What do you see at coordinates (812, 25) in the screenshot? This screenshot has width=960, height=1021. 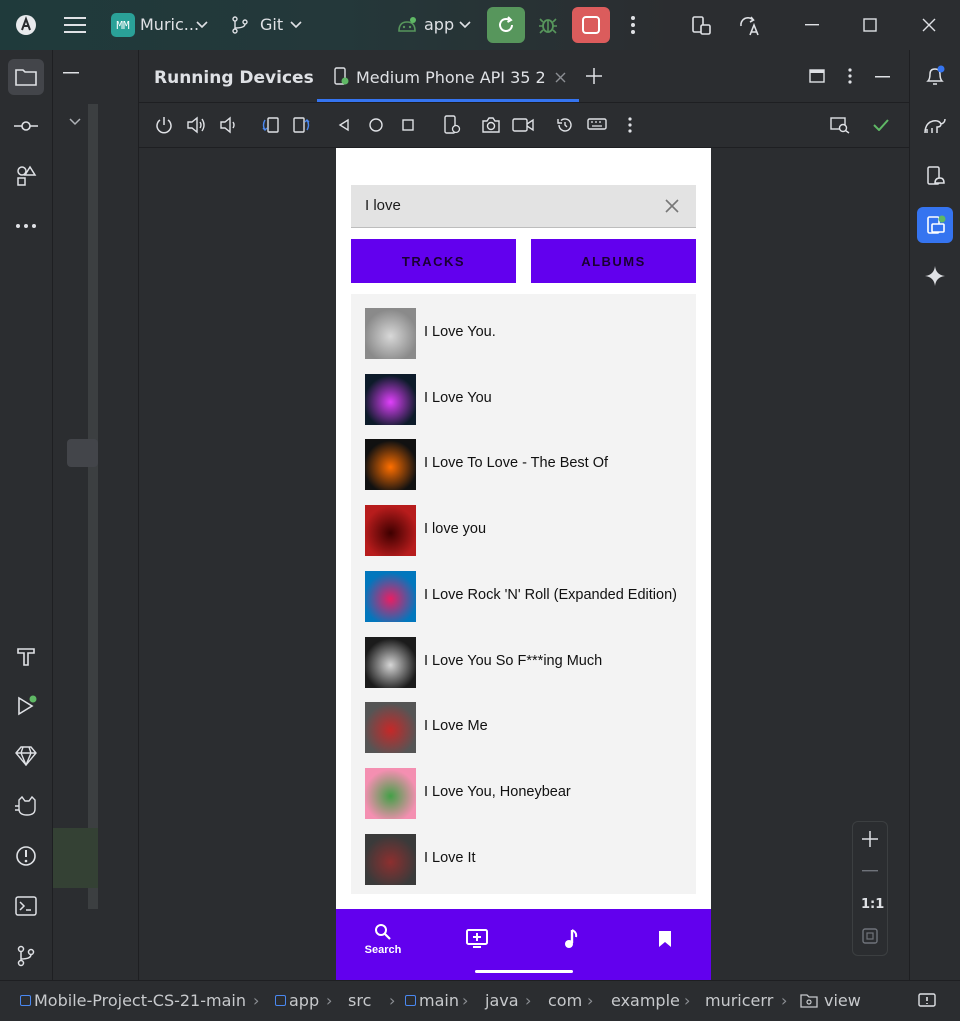 I see `minimize-window-icon` at bounding box center [812, 25].